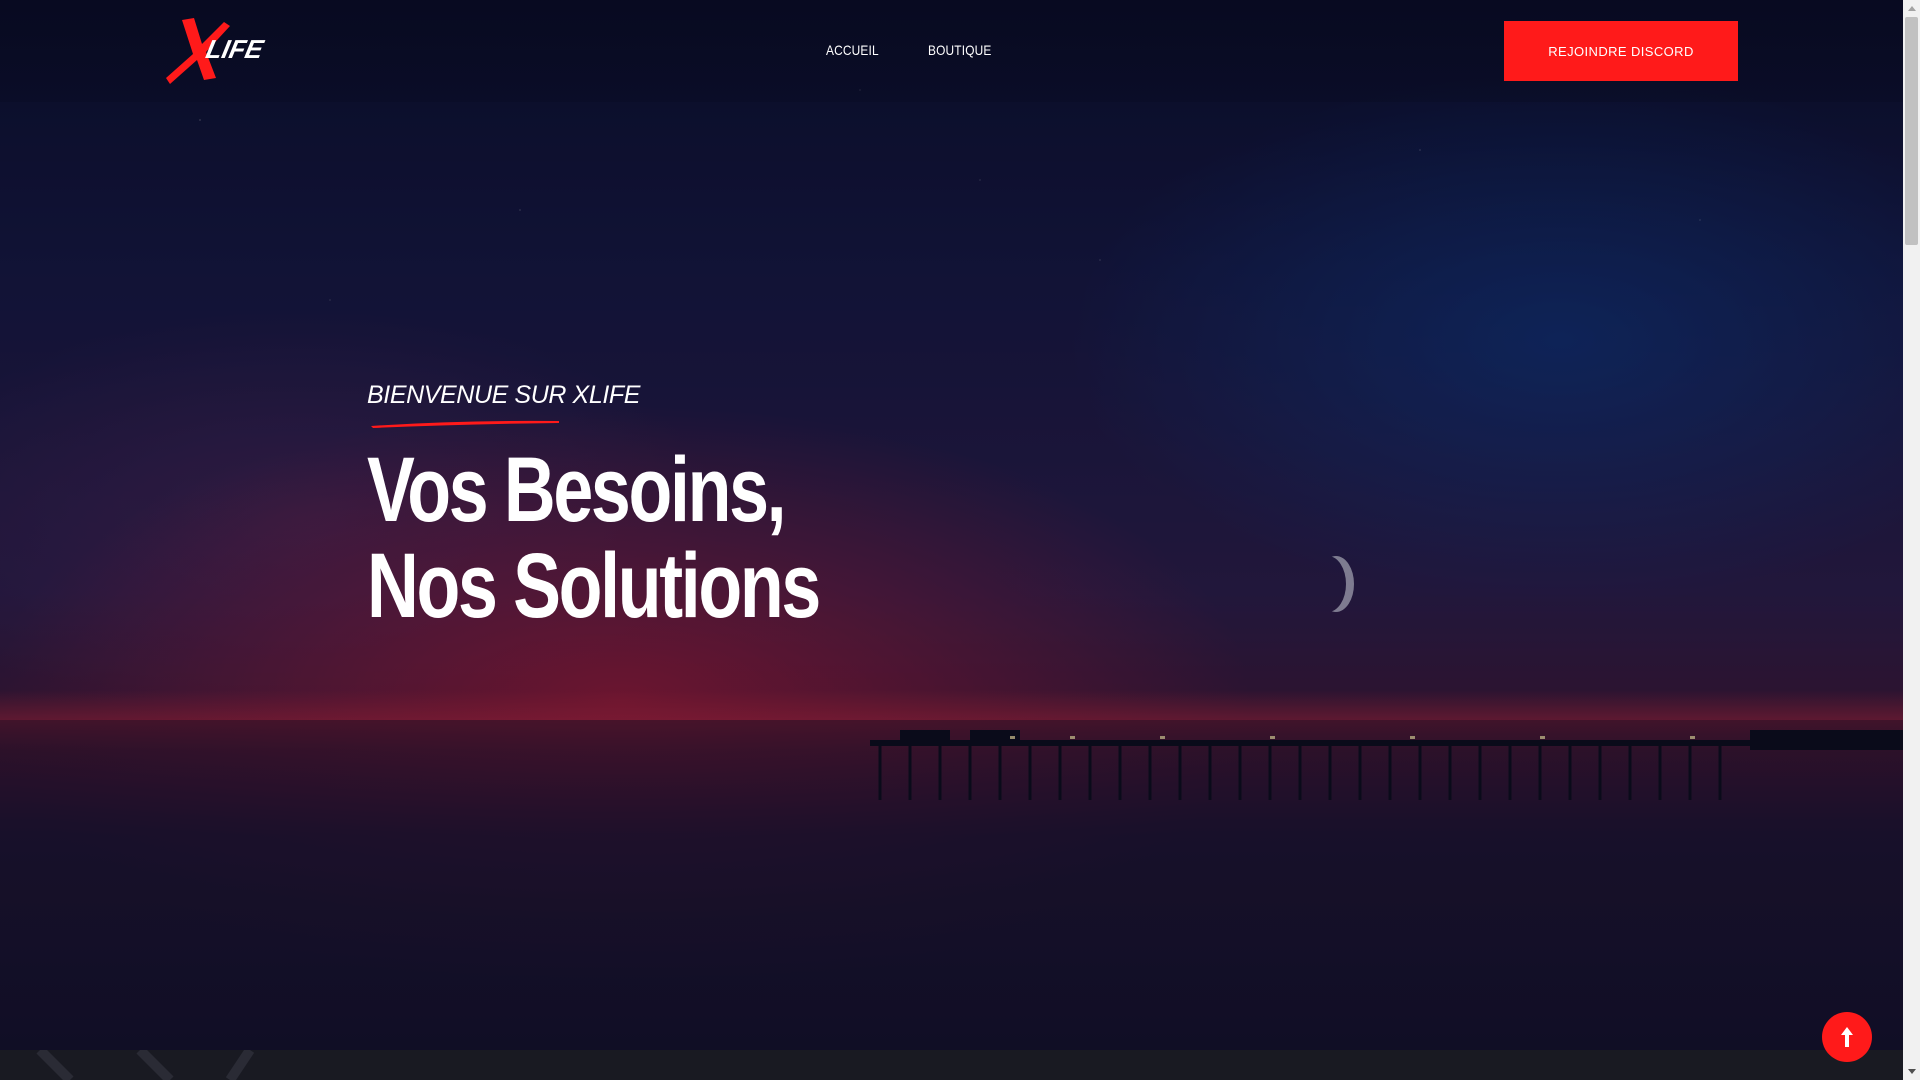 Image resolution: width=1920 pixels, height=1080 pixels. I want to click on section-divider-band, so click(951, 1065).